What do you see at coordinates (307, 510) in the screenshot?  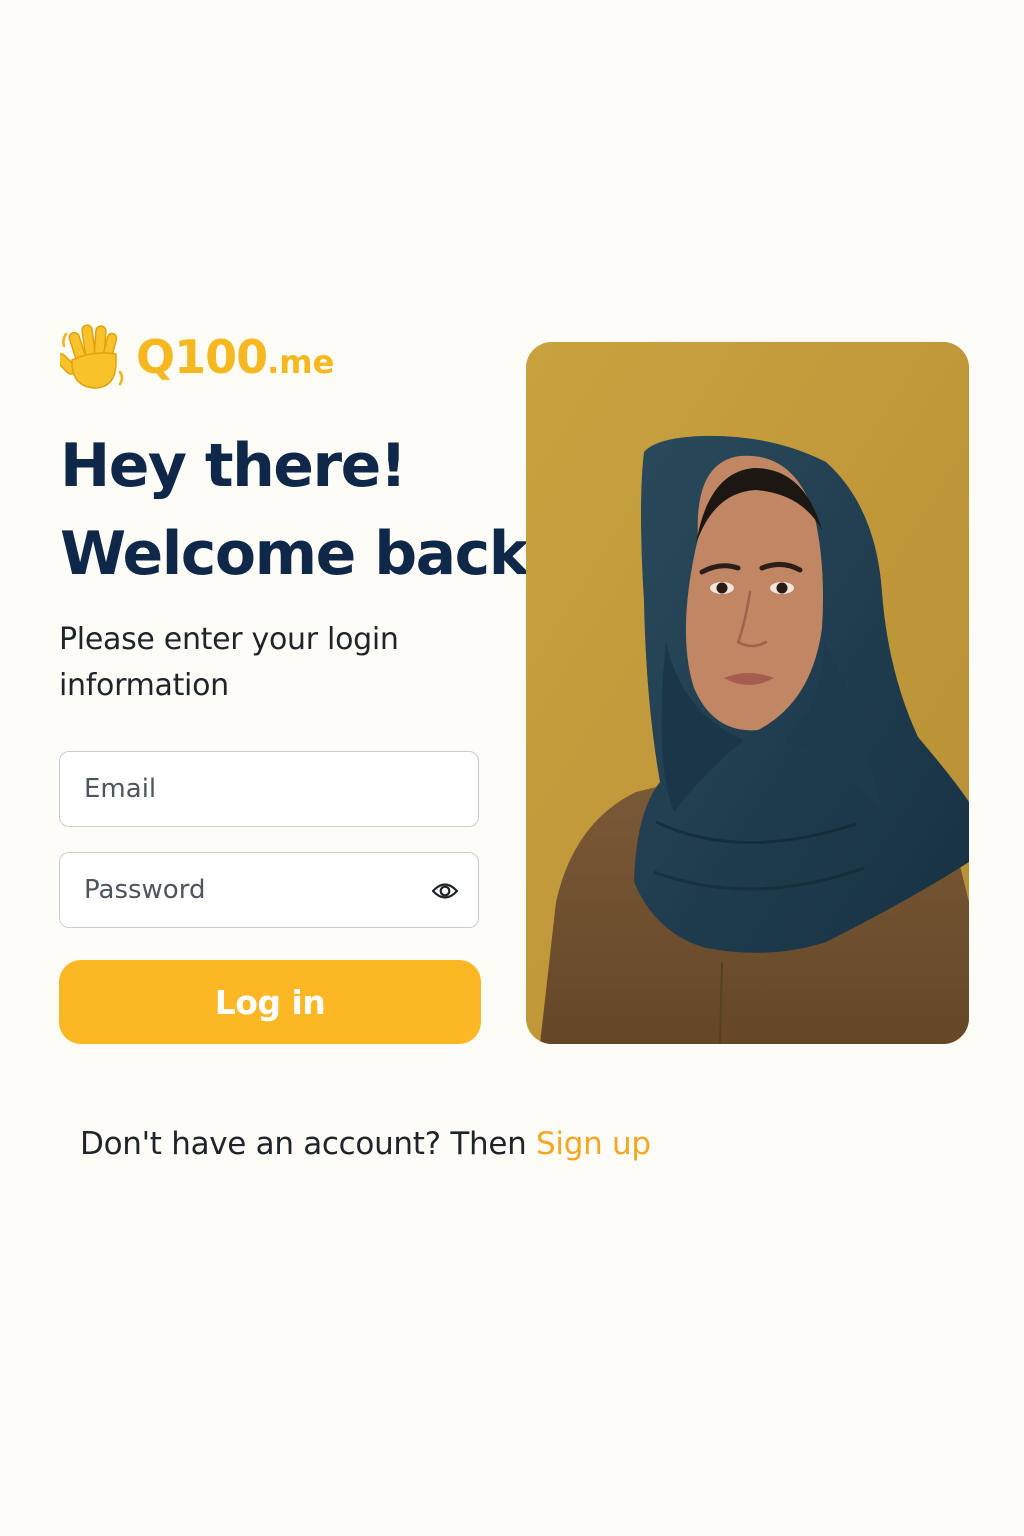 I see `page-title: Hey there! Welcome back!` at bounding box center [307, 510].